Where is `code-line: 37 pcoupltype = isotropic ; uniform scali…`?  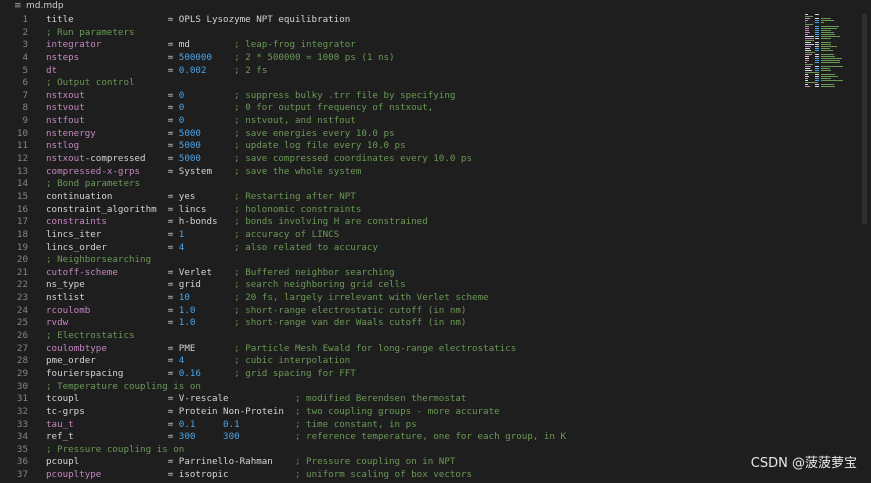
code-line: 37 pcoupltype = isotropic ; uniform scali… is located at coordinates (400, 475).